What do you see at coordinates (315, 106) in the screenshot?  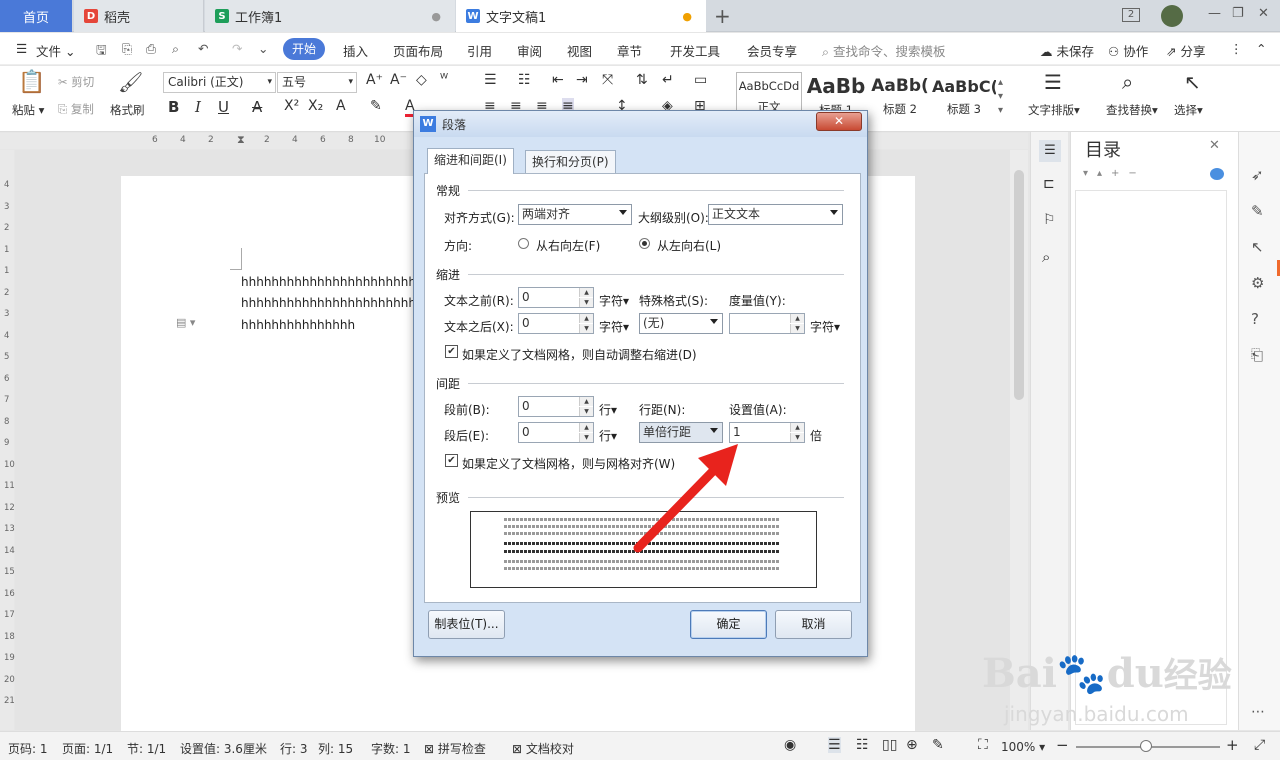 I see `subscript-icon: X₂` at bounding box center [315, 106].